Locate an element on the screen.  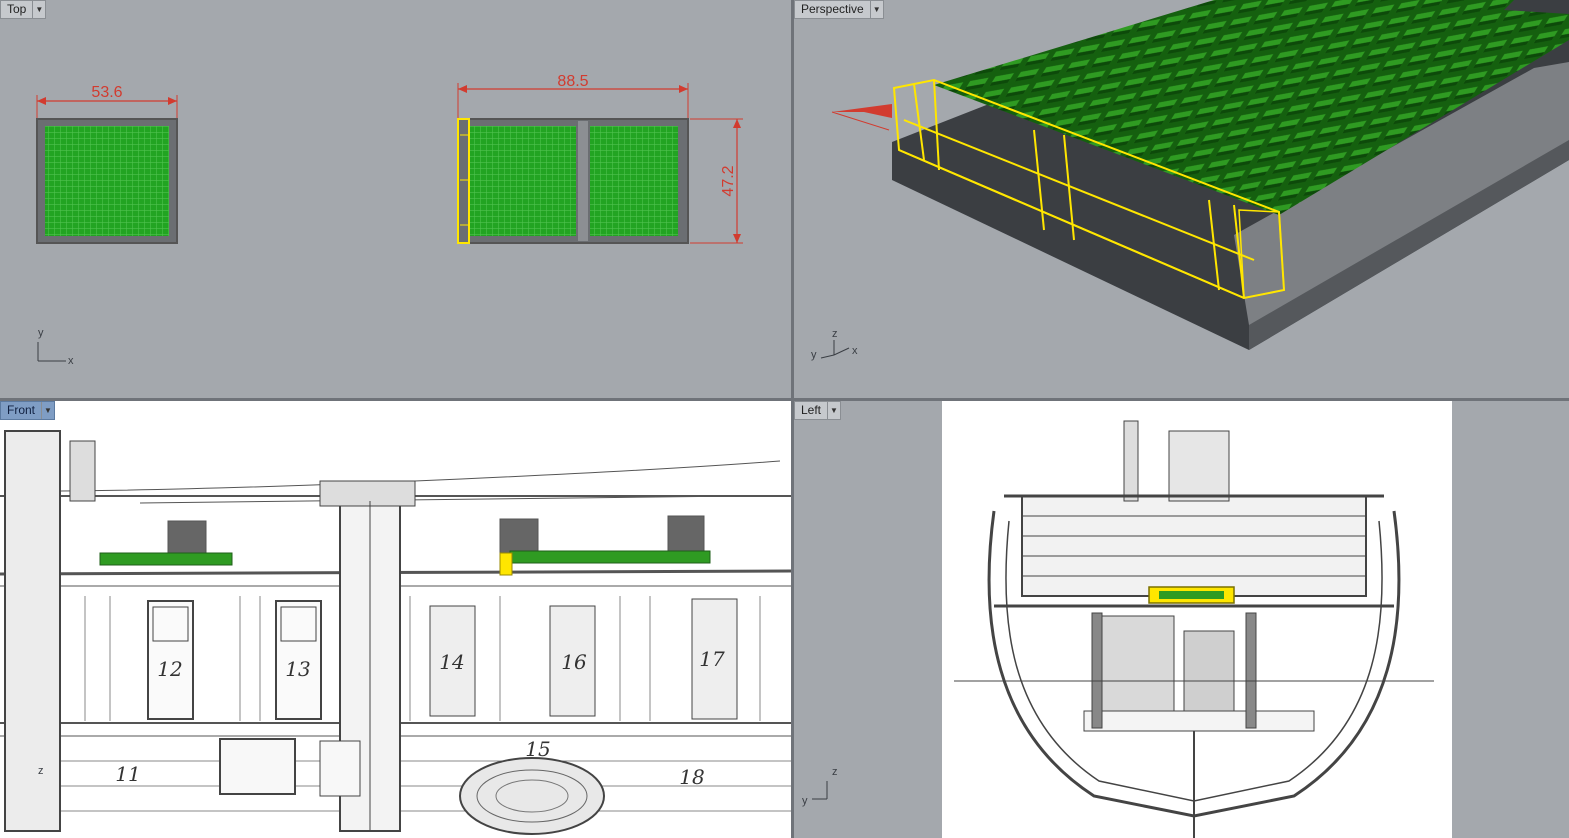
svg-text: 17 is located at coordinates (712, 659).